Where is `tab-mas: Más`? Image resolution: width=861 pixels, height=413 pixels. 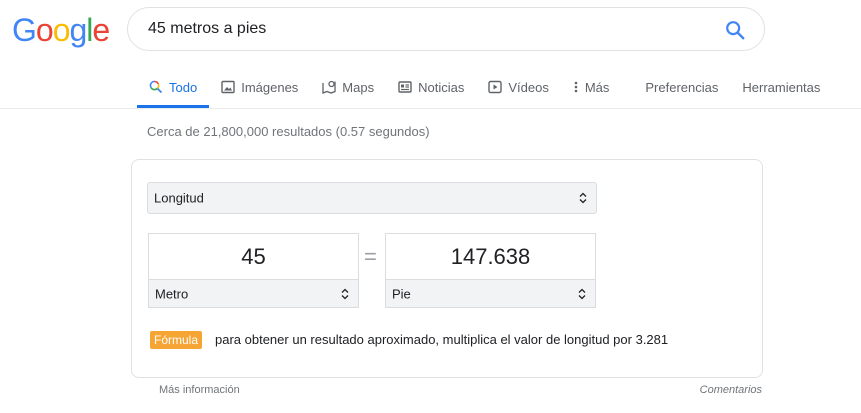 tab-mas: Más is located at coordinates (591, 87).